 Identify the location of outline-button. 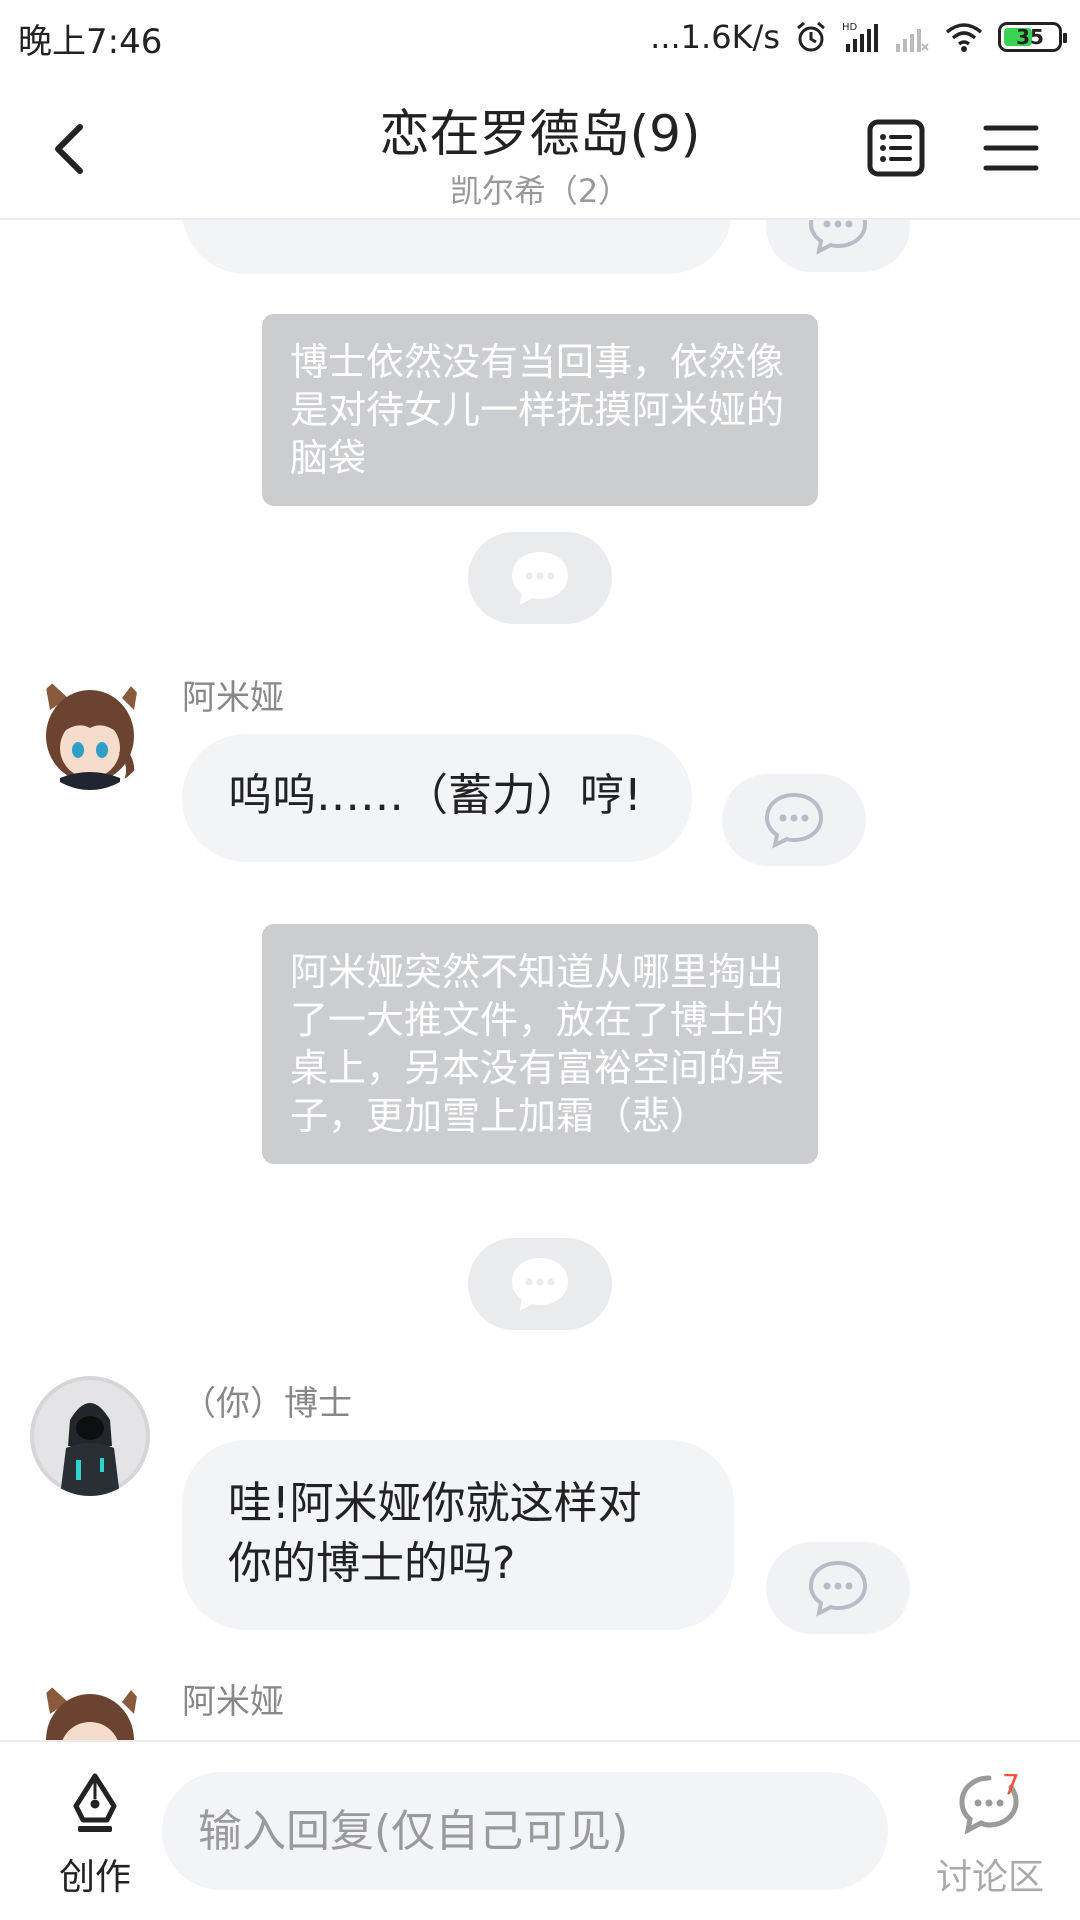
(896, 148).